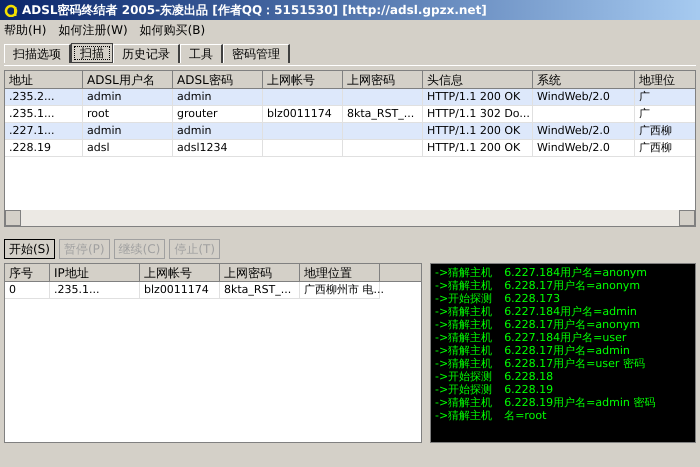  Describe the element at coordinates (574, 363) in the screenshot. I see `log-line: 6.228.17用户名=user 密码` at that location.